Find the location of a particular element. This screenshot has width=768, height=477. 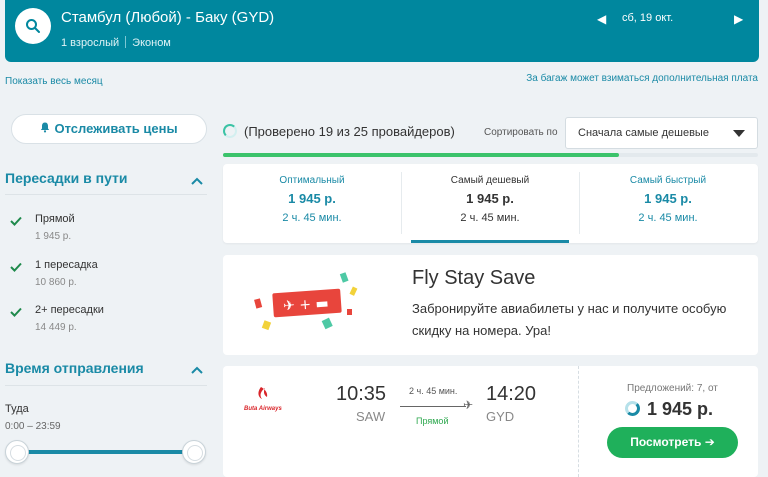

departure-airport: SAW is located at coordinates (371, 416).